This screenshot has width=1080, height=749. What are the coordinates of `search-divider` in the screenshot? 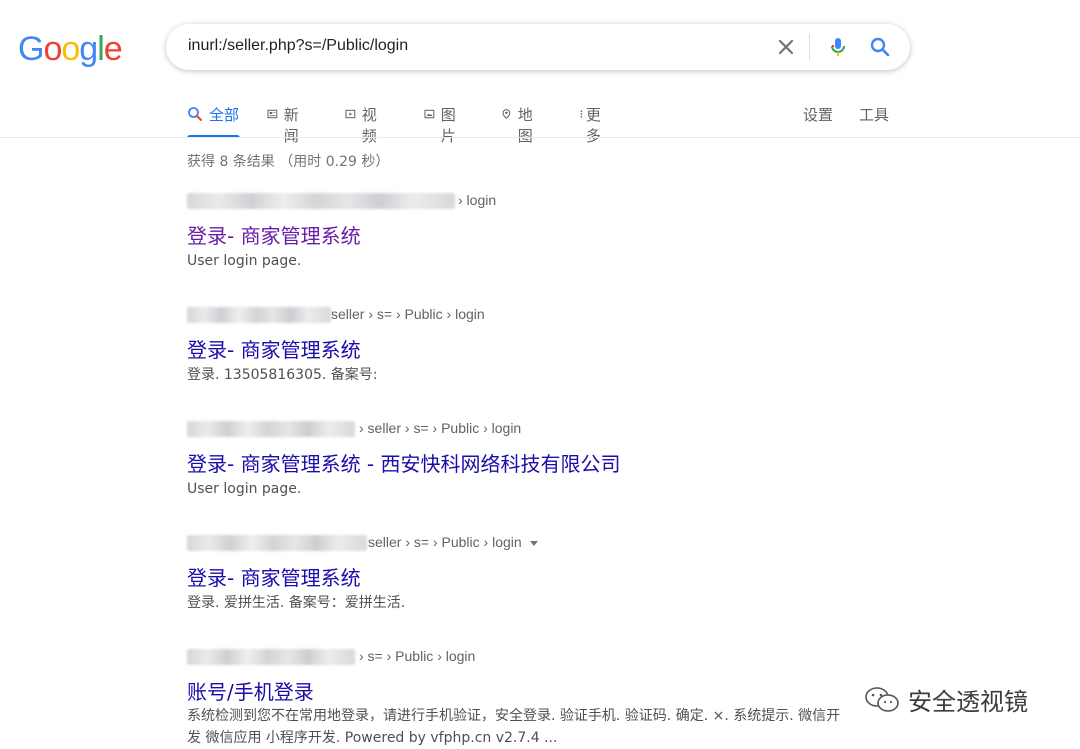 It's located at (809, 47).